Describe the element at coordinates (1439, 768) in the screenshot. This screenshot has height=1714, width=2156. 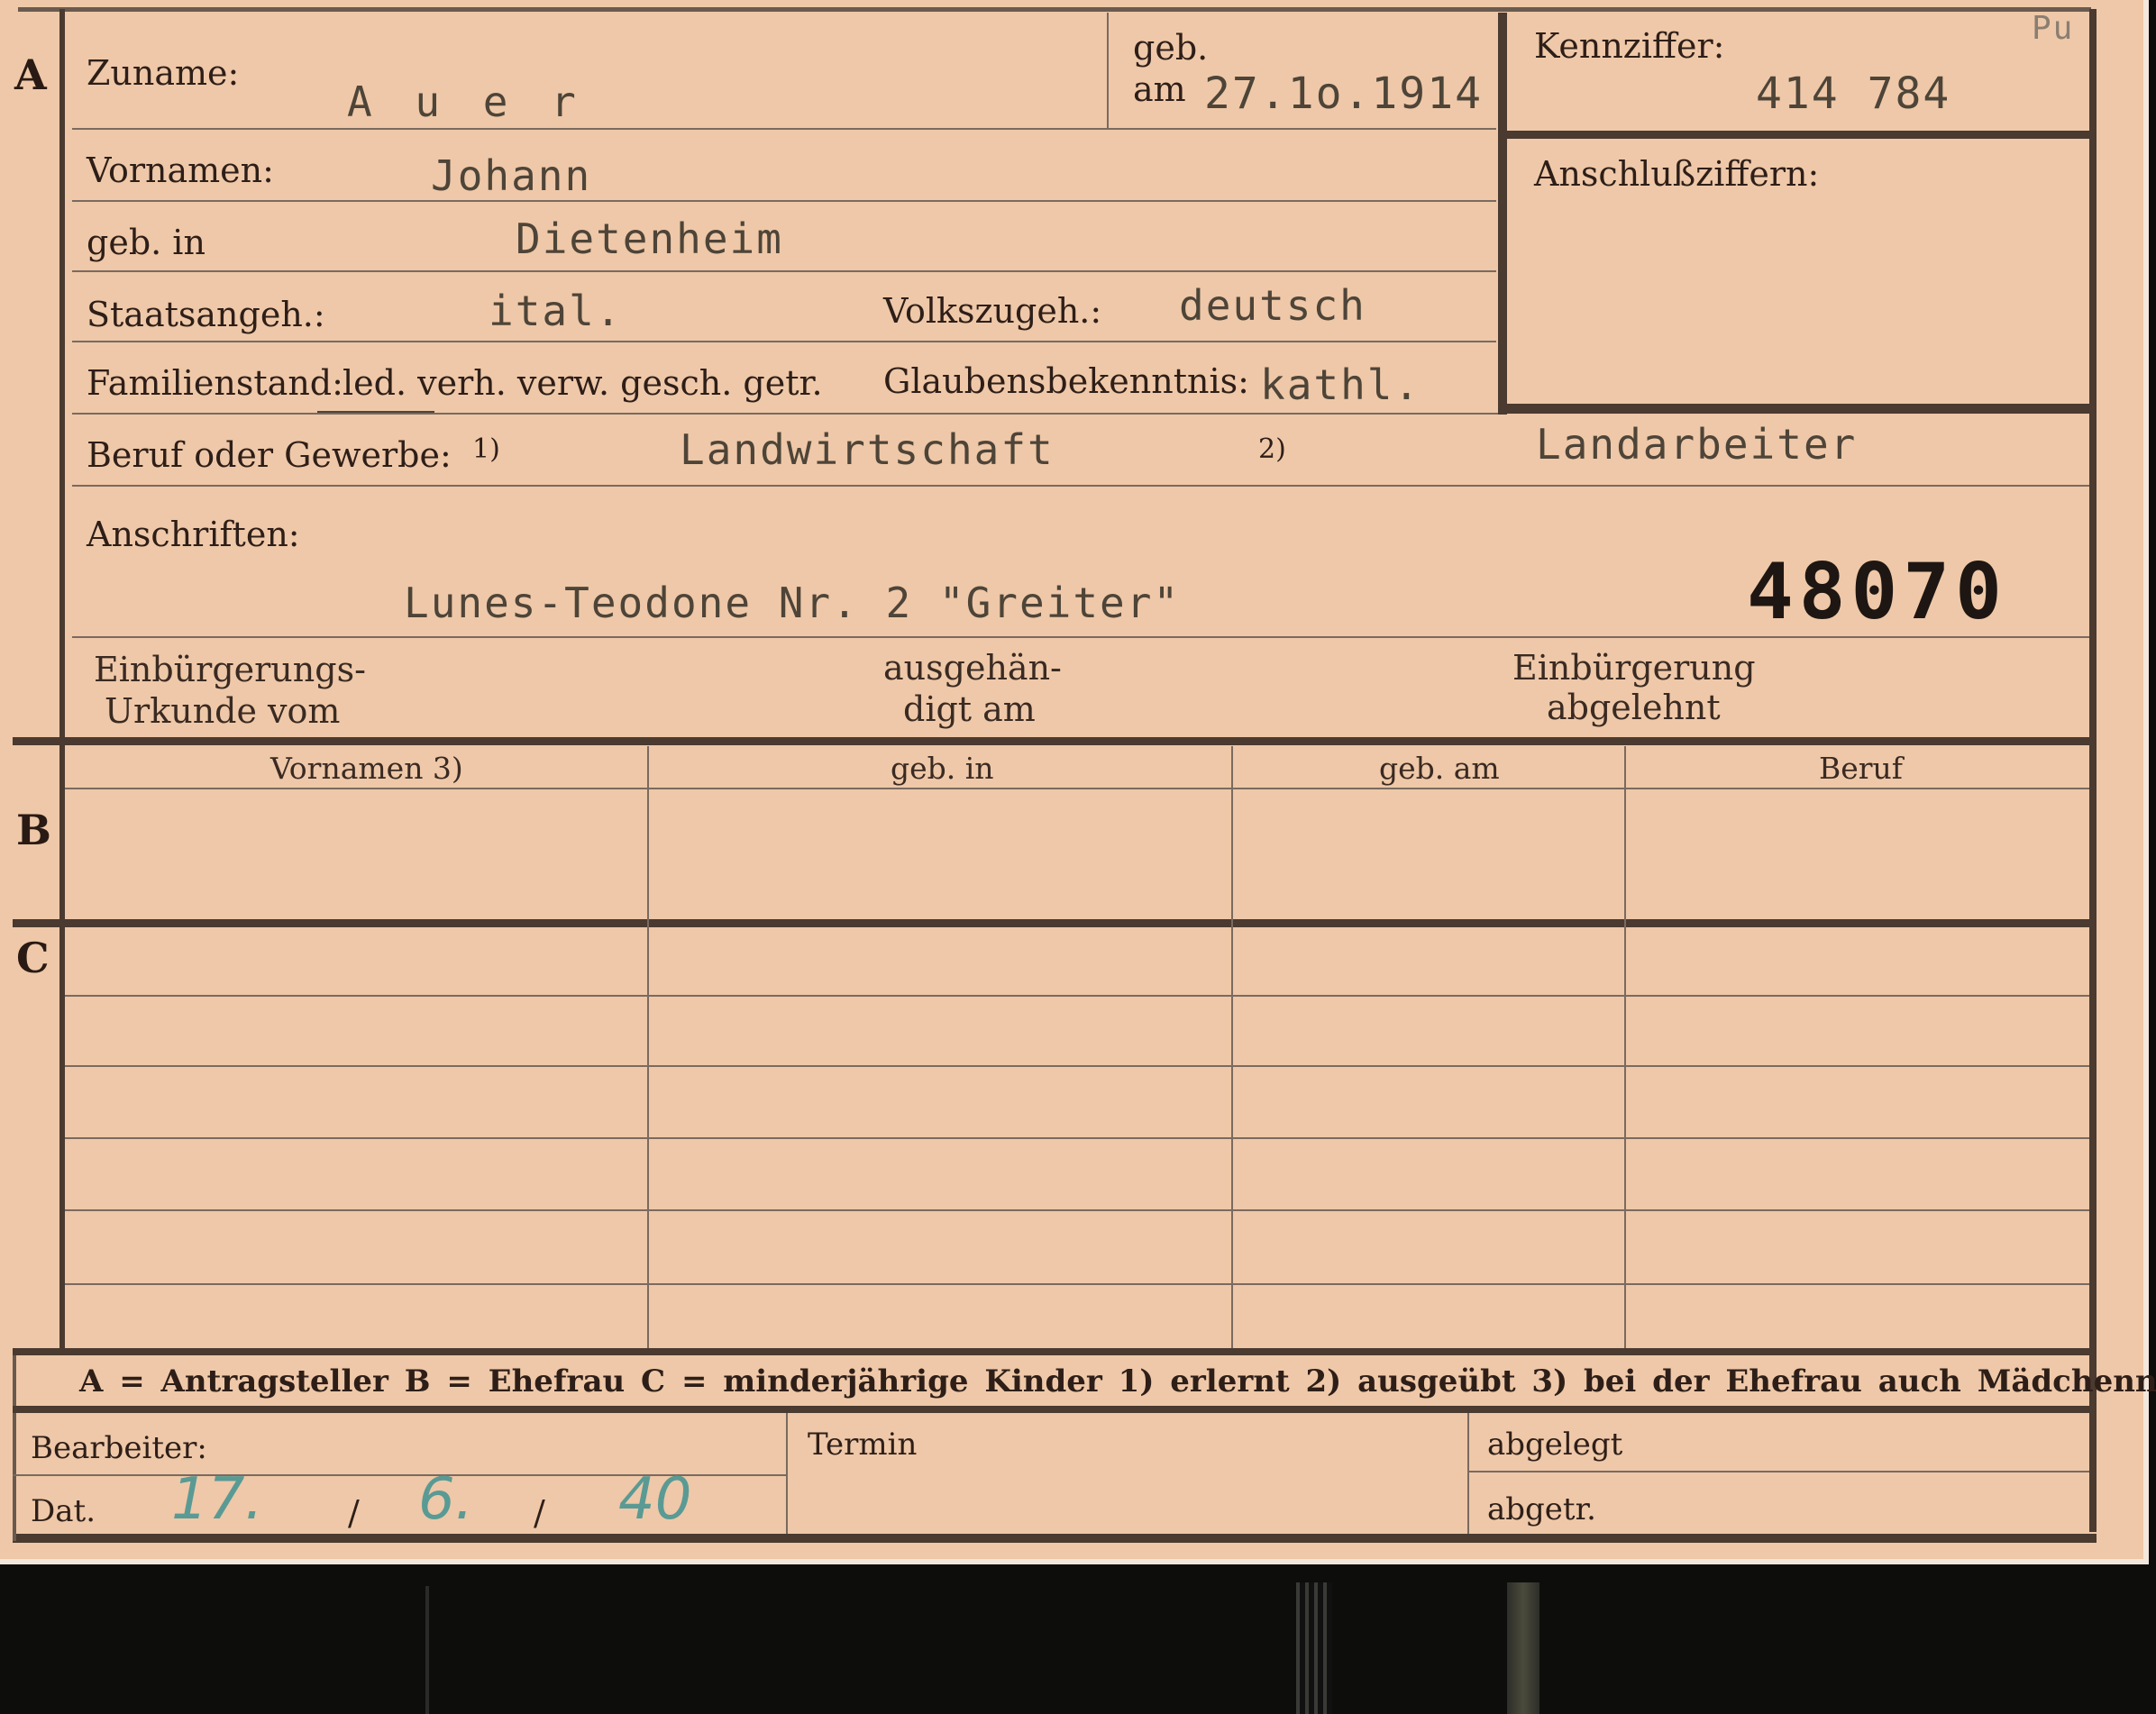
I see `col-geb-am-header: geb. am` at that location.